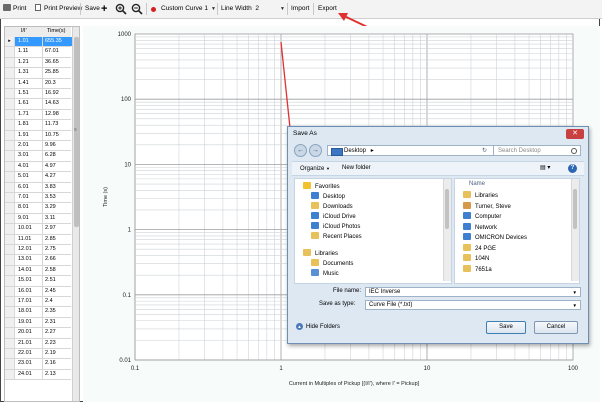 The height and width of the screenshot is (404, 602). What do you see at coordinates (39, 291) in the screenshot?
I see `table-row: 16.01 2.45` at bounding box center [39, 291].